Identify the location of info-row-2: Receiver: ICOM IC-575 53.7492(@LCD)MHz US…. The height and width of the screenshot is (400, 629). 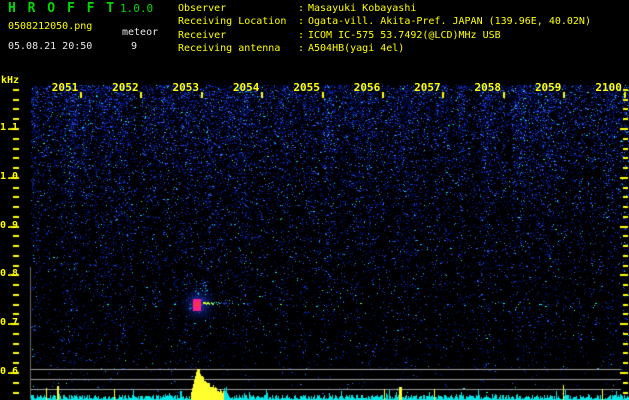
(384, 35).